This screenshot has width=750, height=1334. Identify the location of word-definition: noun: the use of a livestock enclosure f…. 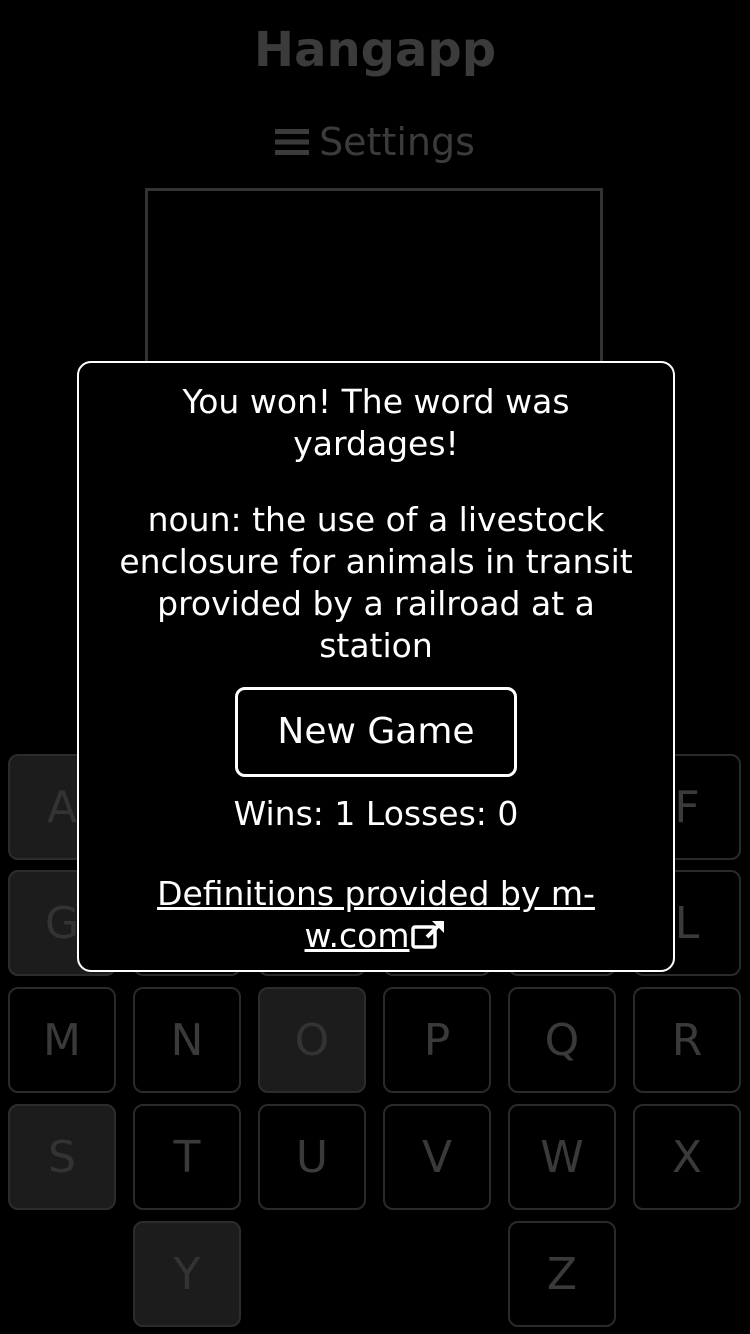
(376, 582).